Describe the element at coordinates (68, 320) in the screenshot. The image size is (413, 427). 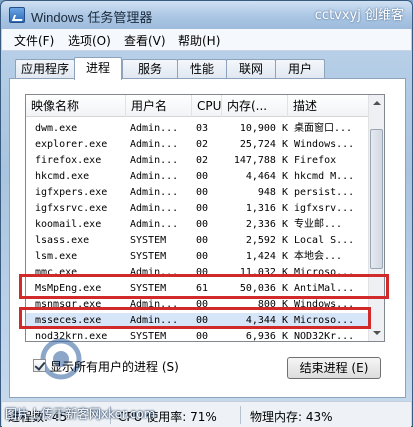
I see `process-name-cell: msseces.exe` at that location.